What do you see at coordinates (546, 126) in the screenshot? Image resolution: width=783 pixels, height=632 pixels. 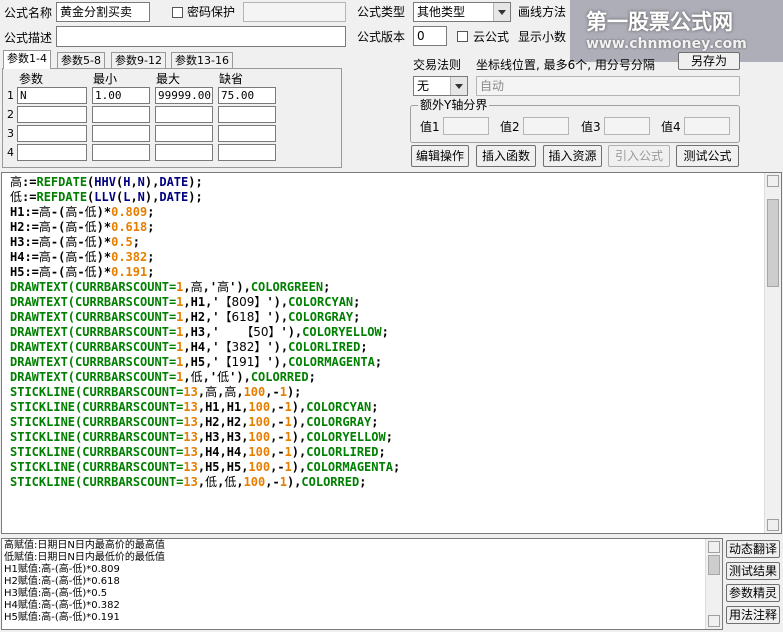 I see `value2-input` at bounding box center [546, 126].